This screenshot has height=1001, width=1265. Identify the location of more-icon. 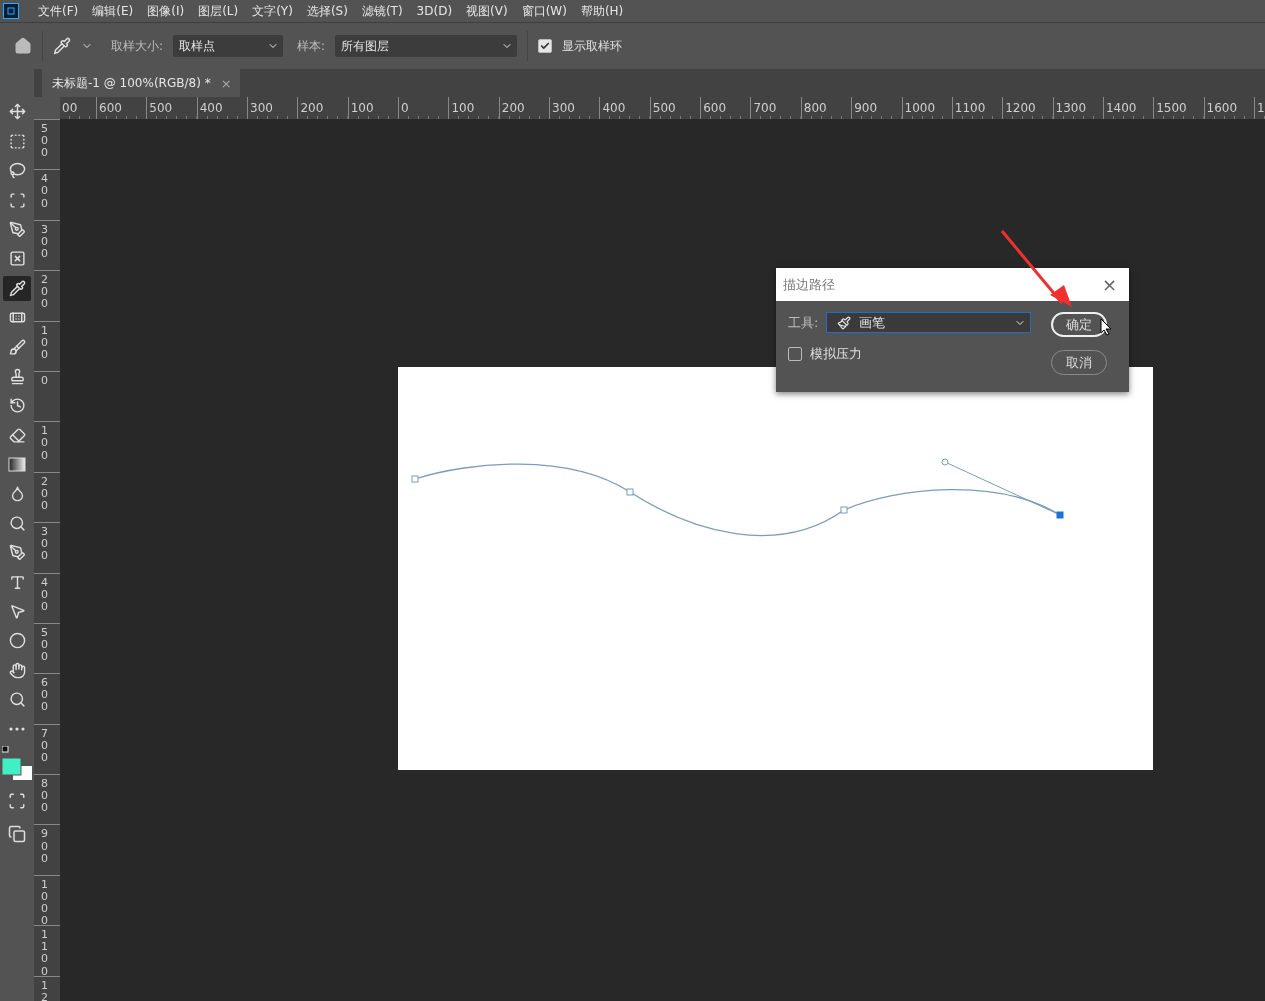
(17, 729).